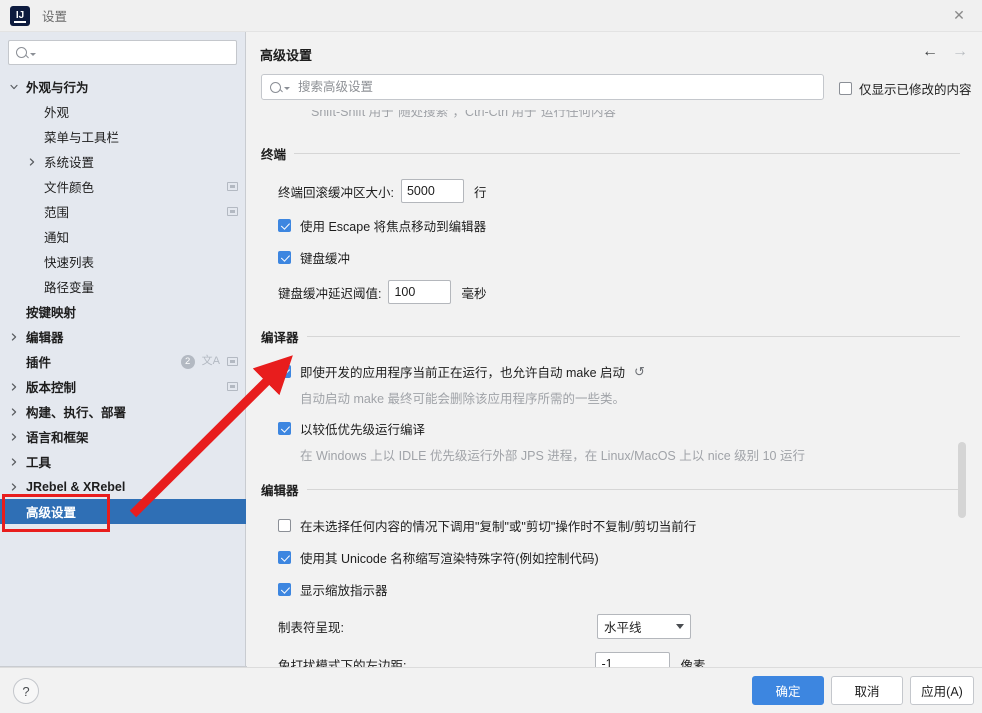  What do you see at coordinates (607, 525) in the screenshot?
I see `editor-no-copy-line-checkbox: 在未选择任何内容的情况下调用"复制"或"剪切"操作时不复制/剪切当前行` at bounding box center [607, 525].